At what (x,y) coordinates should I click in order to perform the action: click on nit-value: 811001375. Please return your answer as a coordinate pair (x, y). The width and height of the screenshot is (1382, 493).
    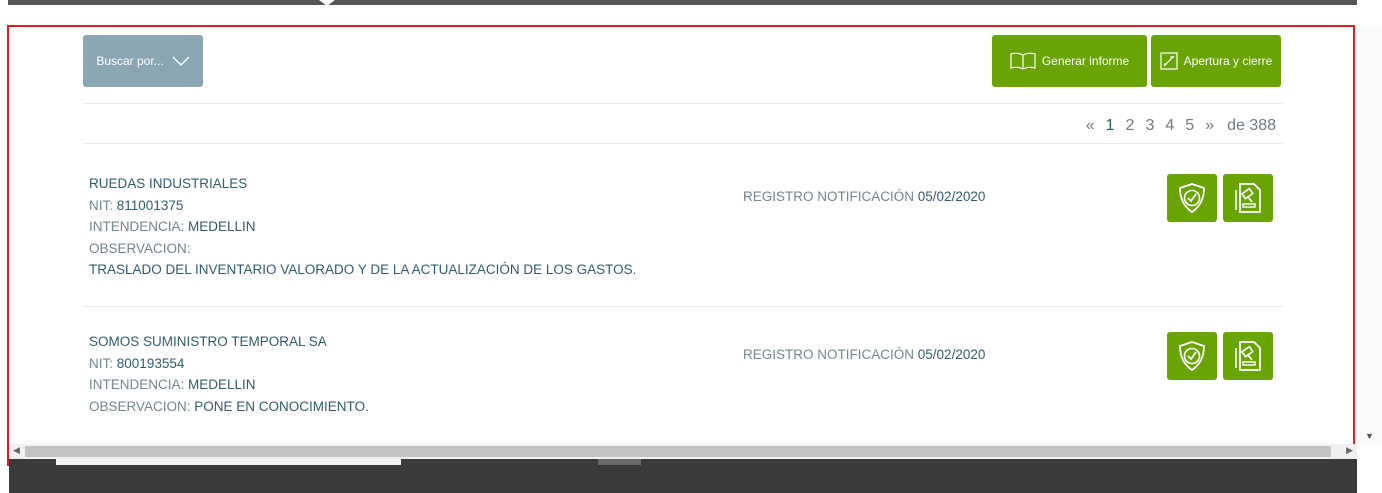
    Looking at the image, I should click on (150, 205).